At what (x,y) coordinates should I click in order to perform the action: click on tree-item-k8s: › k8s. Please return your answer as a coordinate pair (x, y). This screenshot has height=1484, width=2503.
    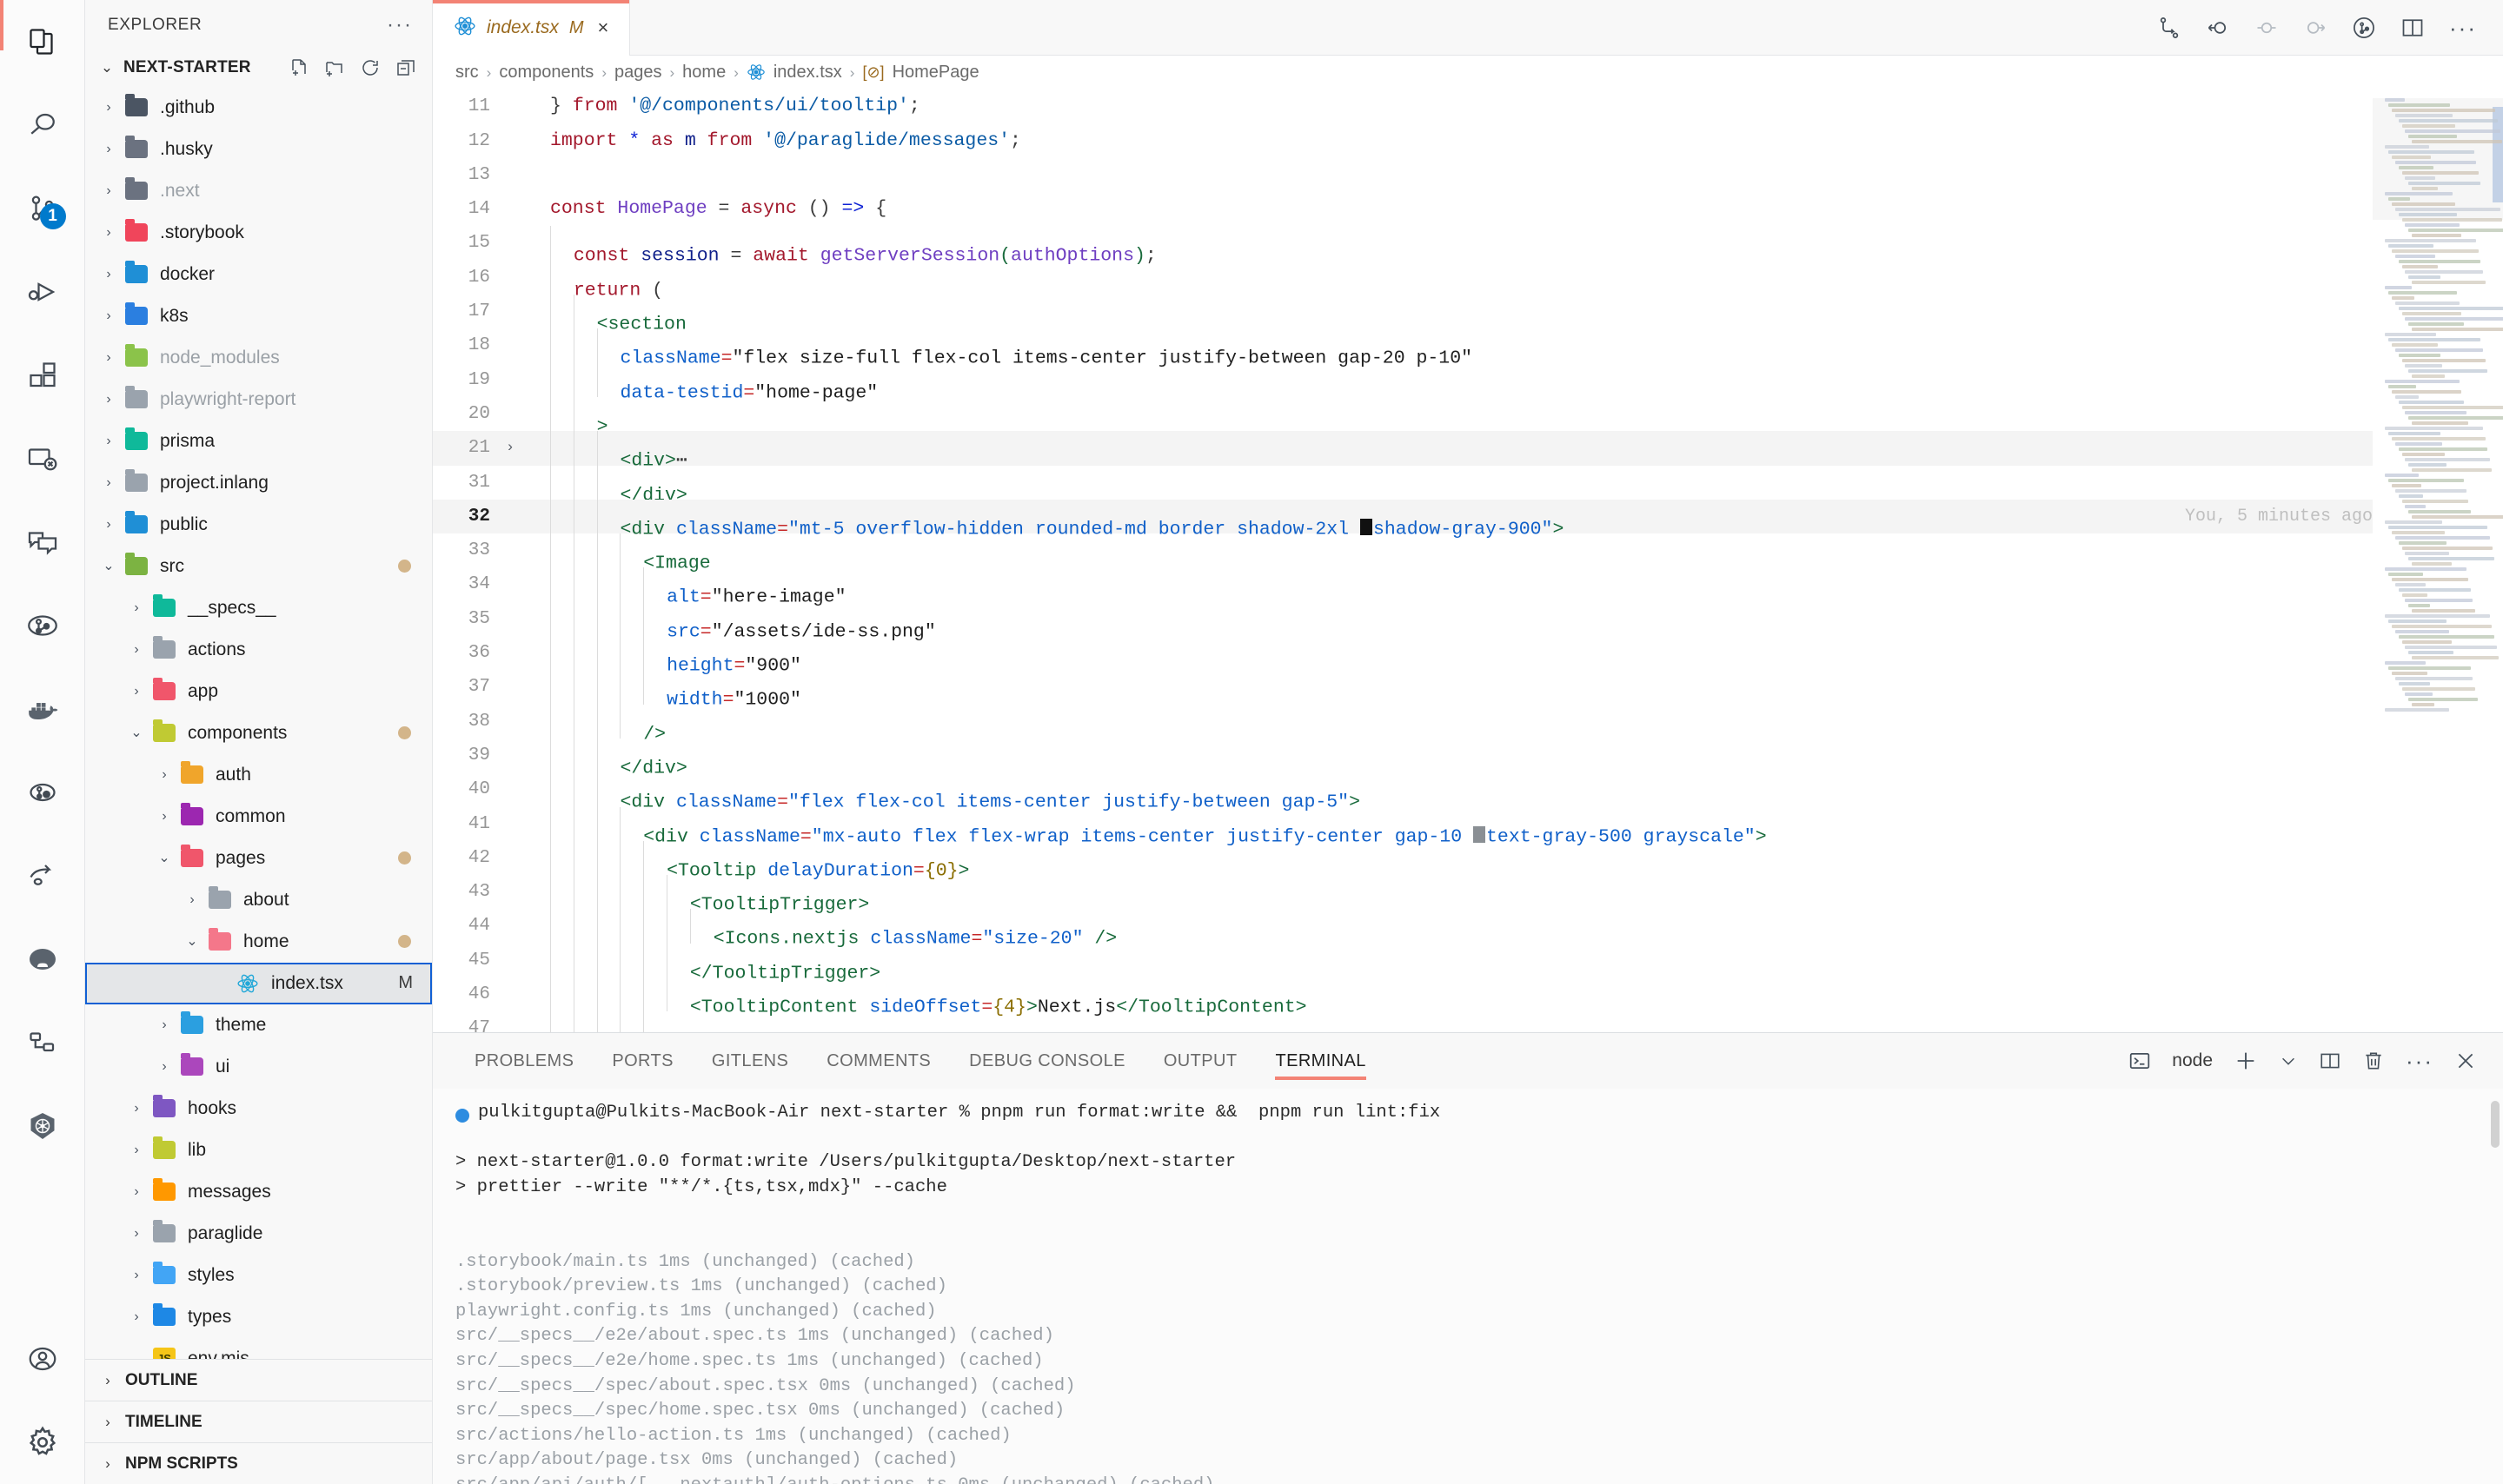
    Looking at the image, I should click on (258, 316).